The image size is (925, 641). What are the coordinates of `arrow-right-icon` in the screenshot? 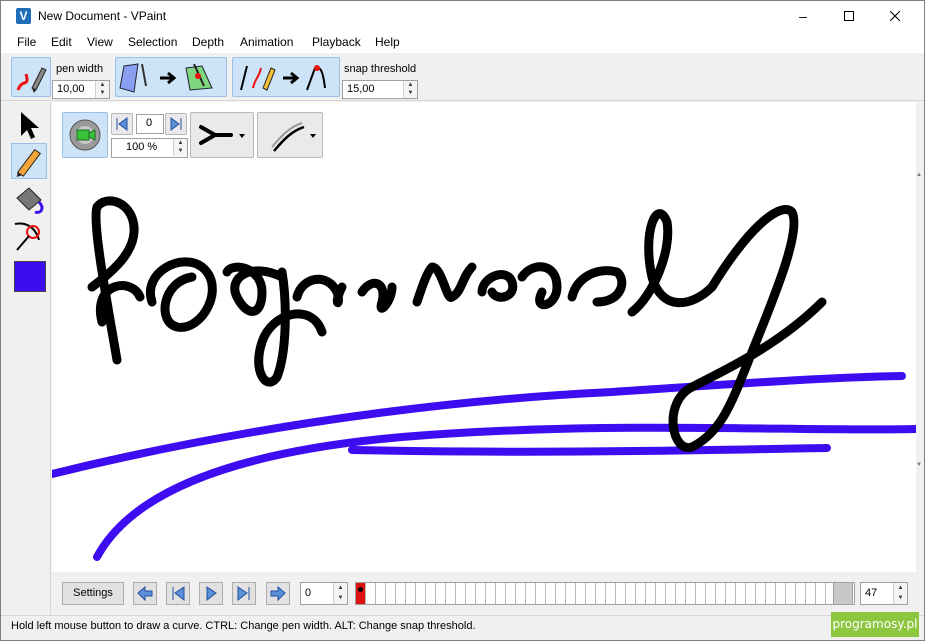 It's located at (278, 593).